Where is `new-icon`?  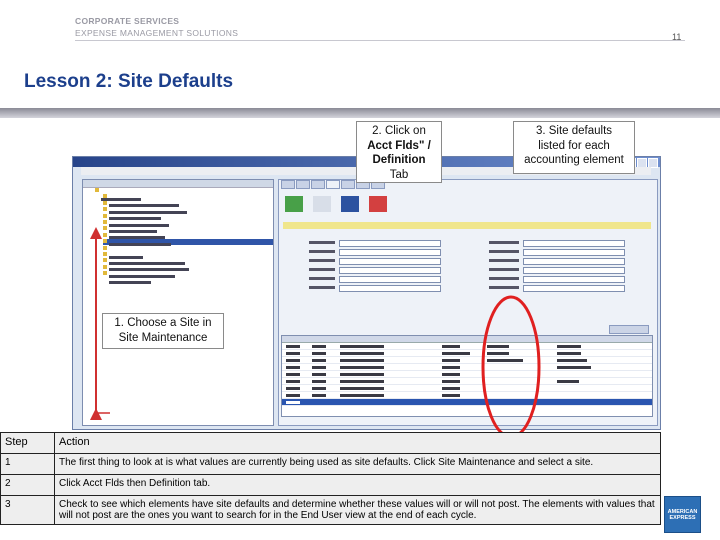
new-icon is located at coordinates (322, 204).